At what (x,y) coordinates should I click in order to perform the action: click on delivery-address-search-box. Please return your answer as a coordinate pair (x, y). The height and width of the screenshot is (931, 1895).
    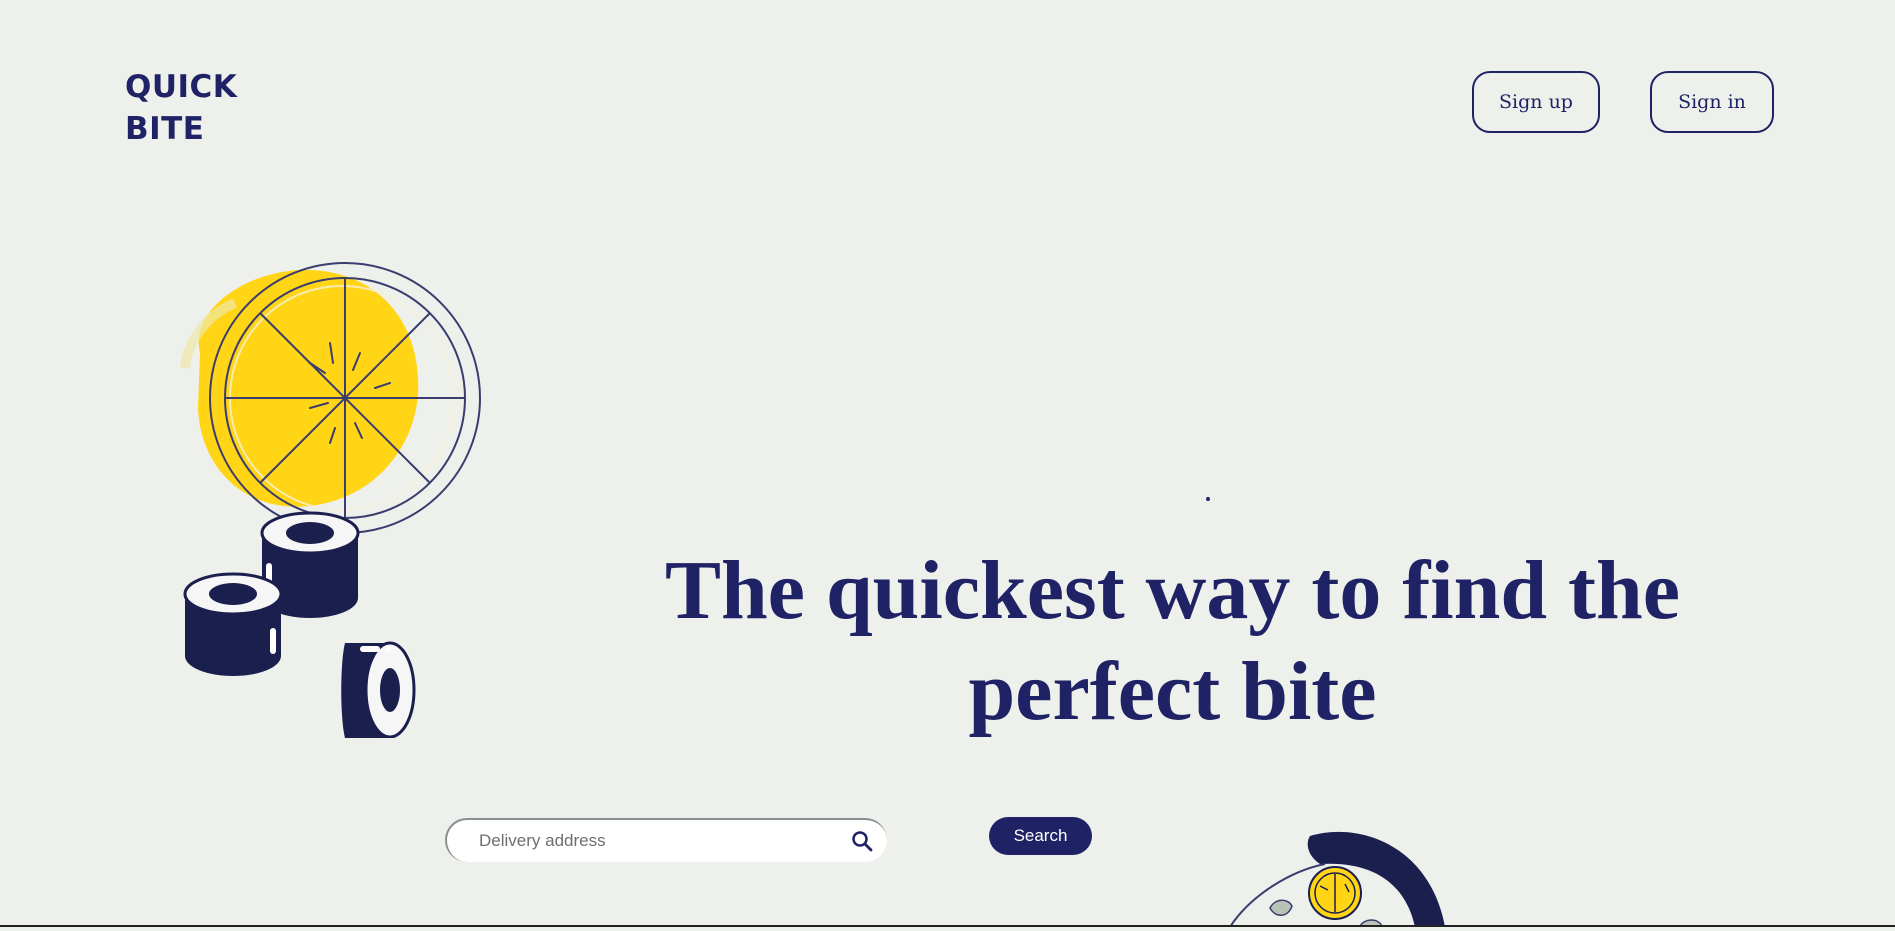
    Looking at the image, I should click on (666, 840).